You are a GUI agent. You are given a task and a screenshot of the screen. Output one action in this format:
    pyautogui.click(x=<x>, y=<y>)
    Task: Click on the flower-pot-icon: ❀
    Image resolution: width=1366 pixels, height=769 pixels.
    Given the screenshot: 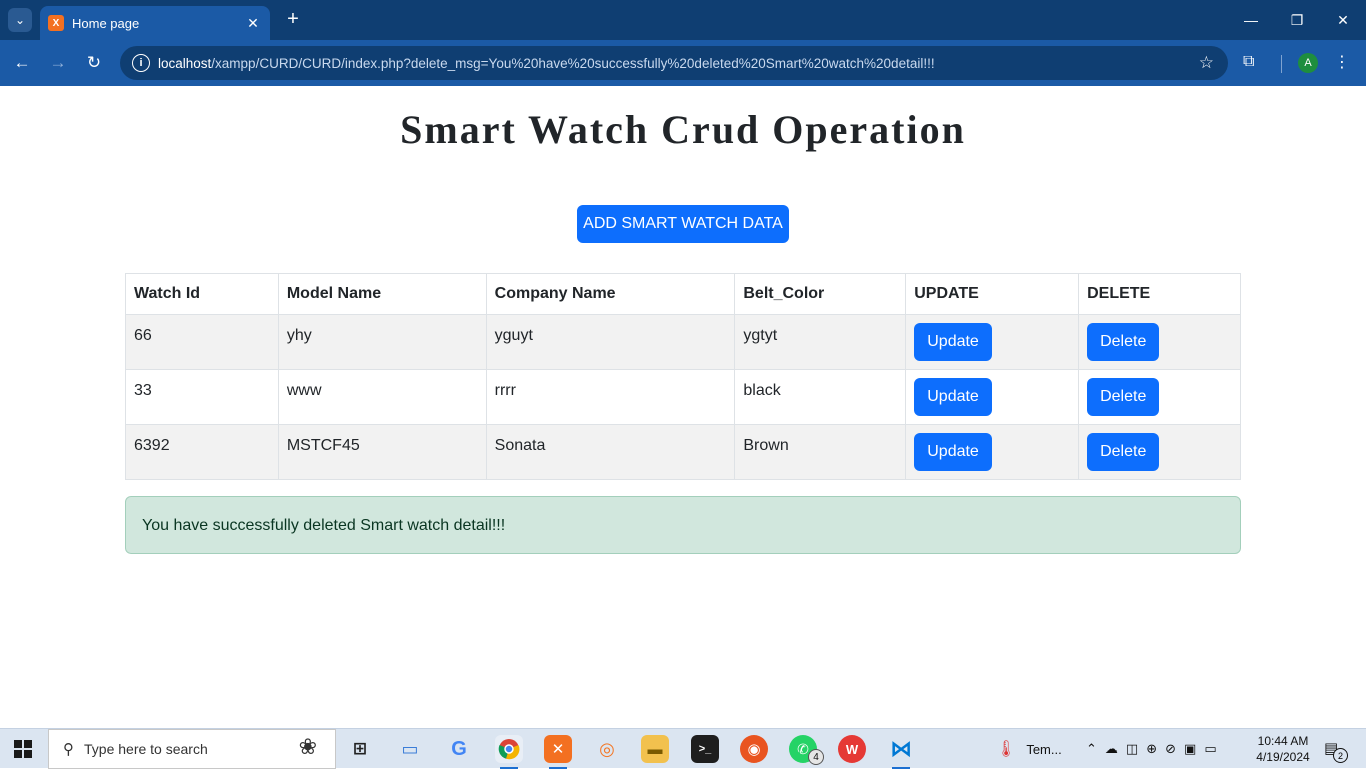 What is the action you would take?
    pyautogui.click(x=307, y=746)
    